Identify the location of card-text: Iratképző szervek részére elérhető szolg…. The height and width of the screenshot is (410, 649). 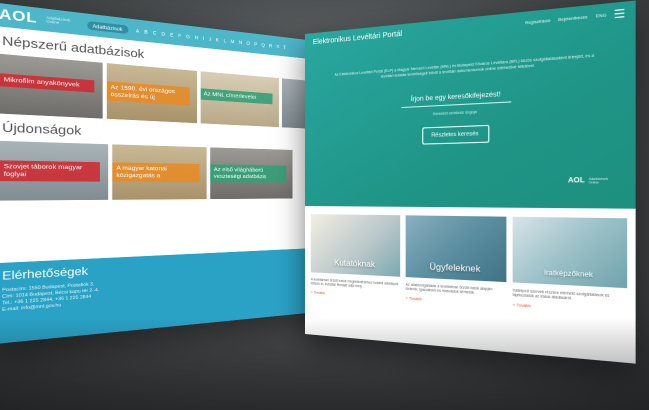
(570, 296).